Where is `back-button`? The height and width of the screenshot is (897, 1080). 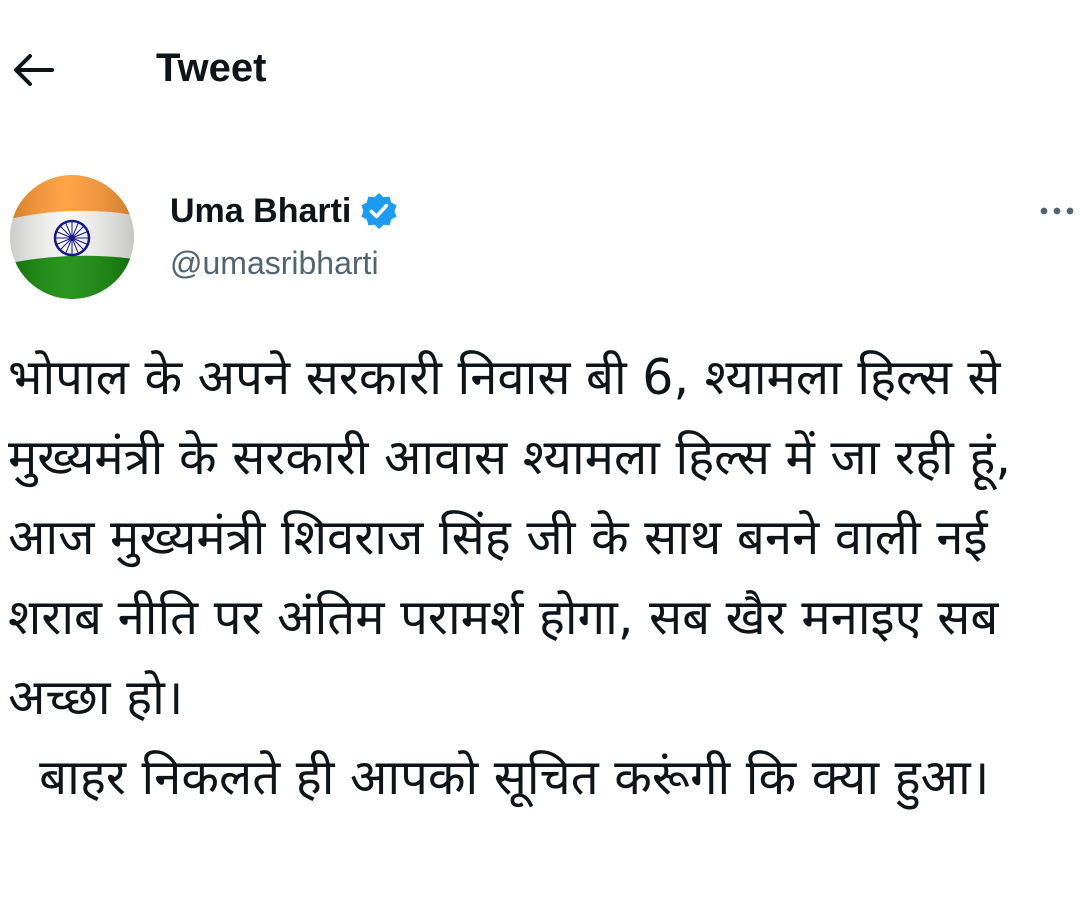 back-button is located at coordinates (32, 70).